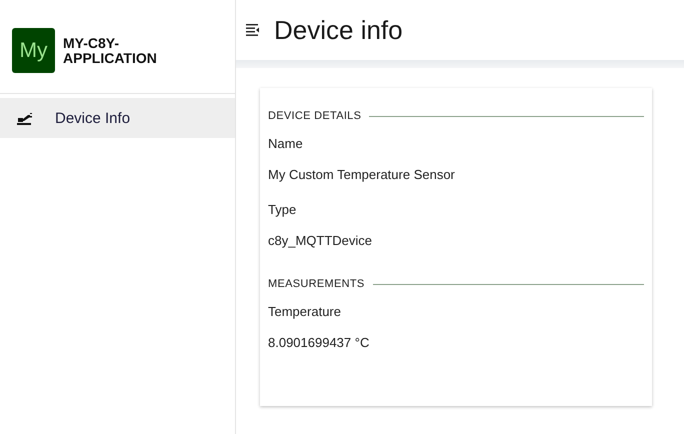 Image resolution: width=684 pixels, height=434 pixels. I want to click on app-logo: My, so click(33, 50).